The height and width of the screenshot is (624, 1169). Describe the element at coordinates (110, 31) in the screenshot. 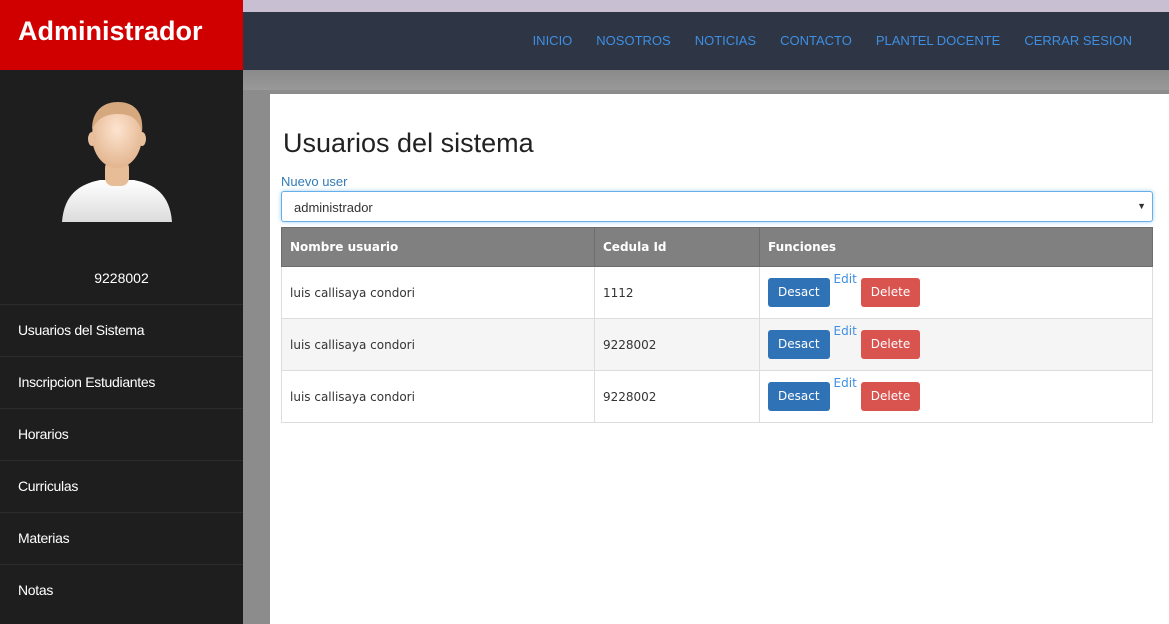

I see `brand-title: Administrador` at that location.